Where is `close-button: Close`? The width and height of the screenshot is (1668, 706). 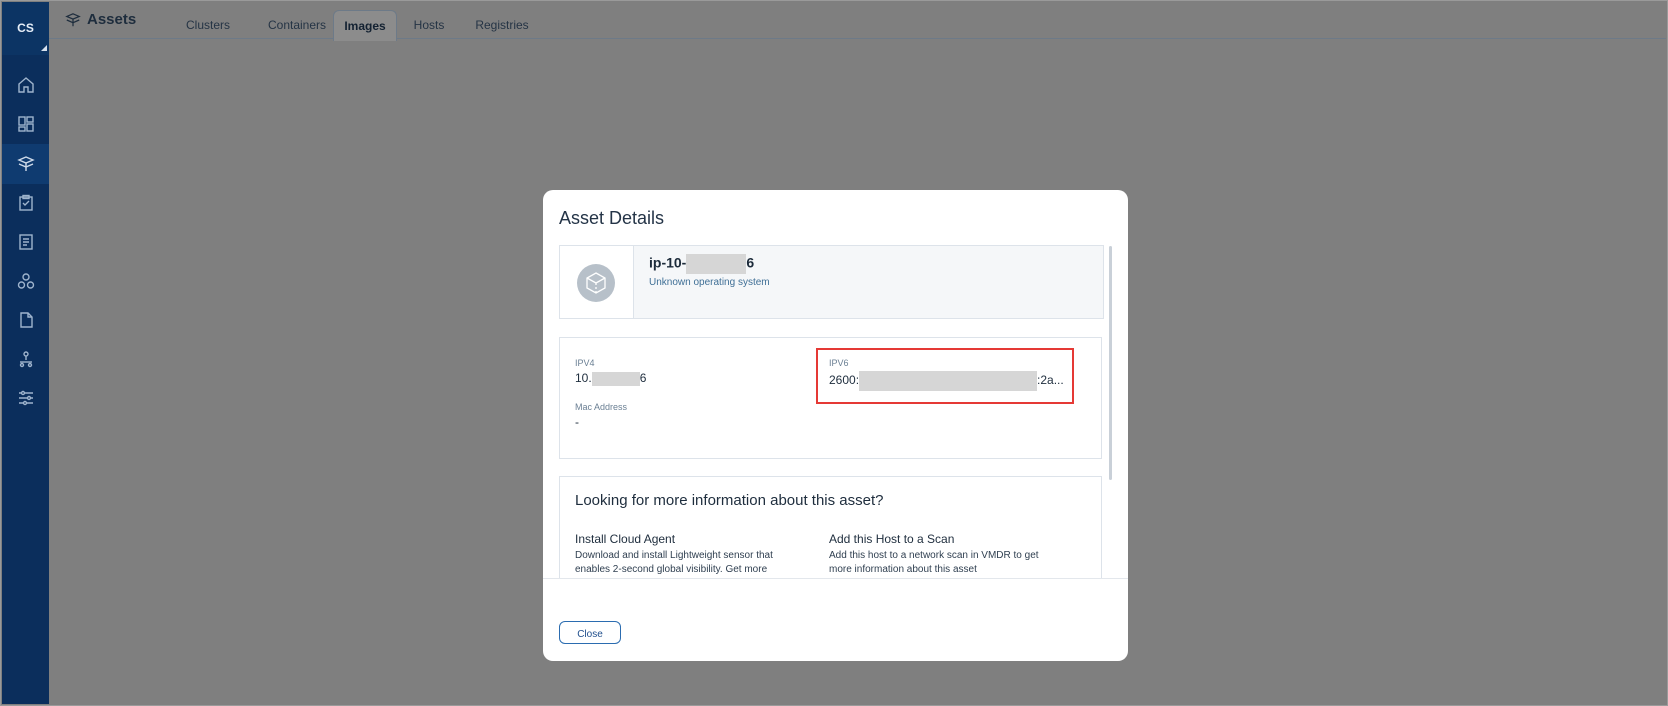 close-button: Close is located at coordinates (590, 632).